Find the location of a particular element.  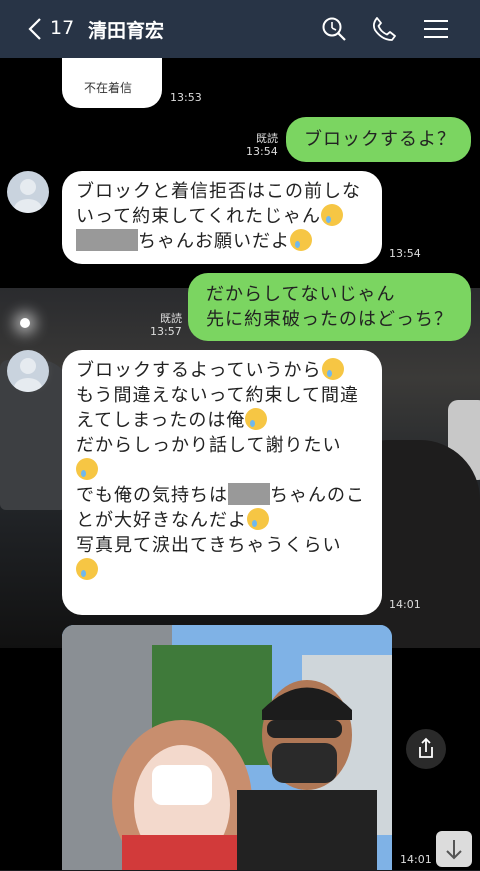

message-line: ブロックと着信拒否はこの前しな is located at coordinates (218, 191).